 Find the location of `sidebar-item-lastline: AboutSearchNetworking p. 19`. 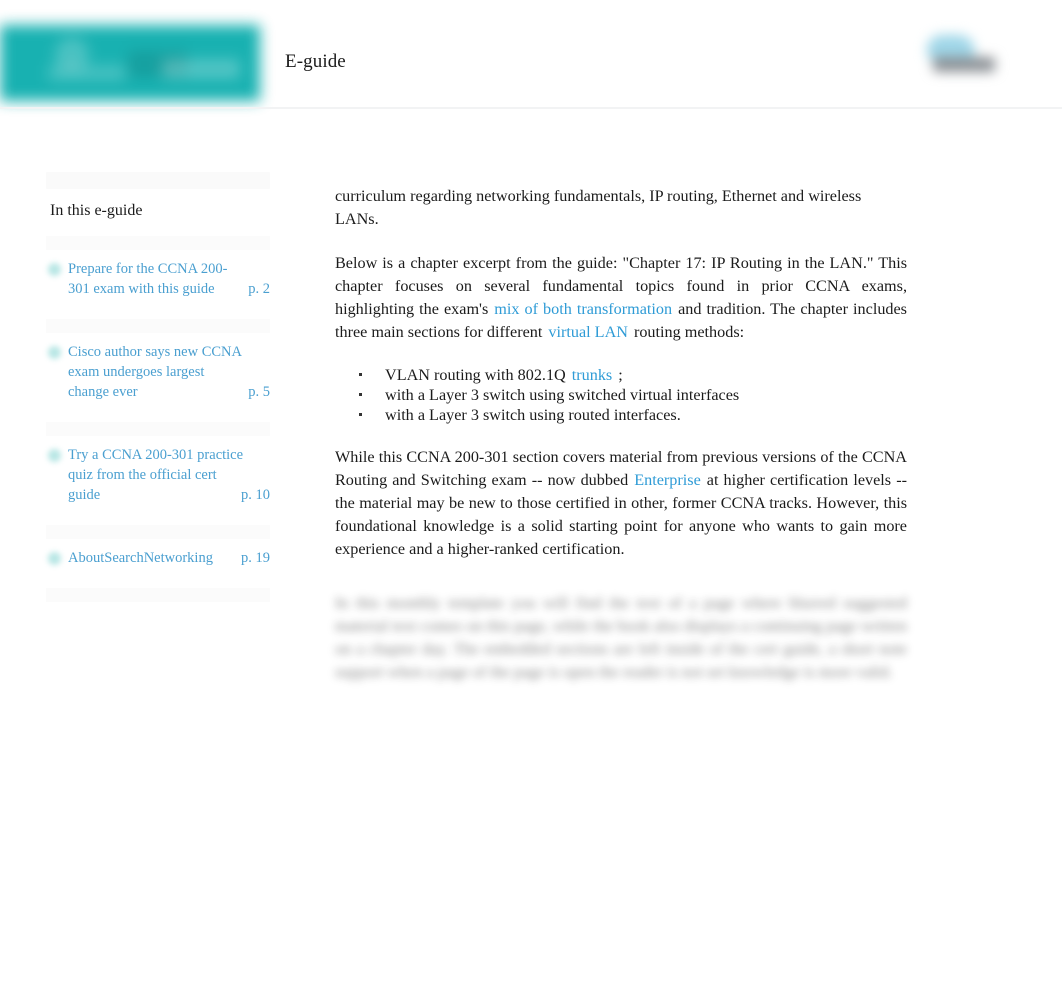

sidebar-item-lastline: AboutSearchNetworking p. 19 is located at coordinates (169, 558).